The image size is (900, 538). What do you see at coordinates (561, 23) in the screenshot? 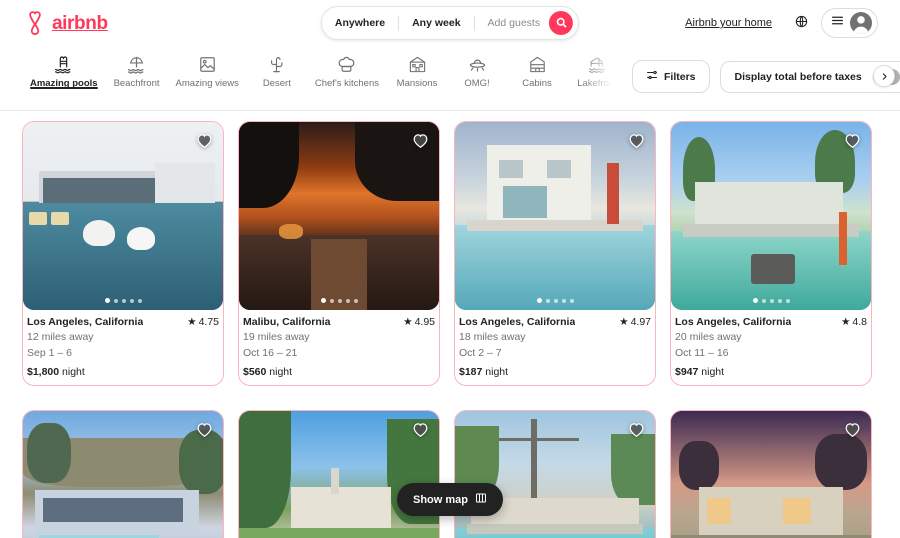
I see `search-button` at bounding box center [561, 23].